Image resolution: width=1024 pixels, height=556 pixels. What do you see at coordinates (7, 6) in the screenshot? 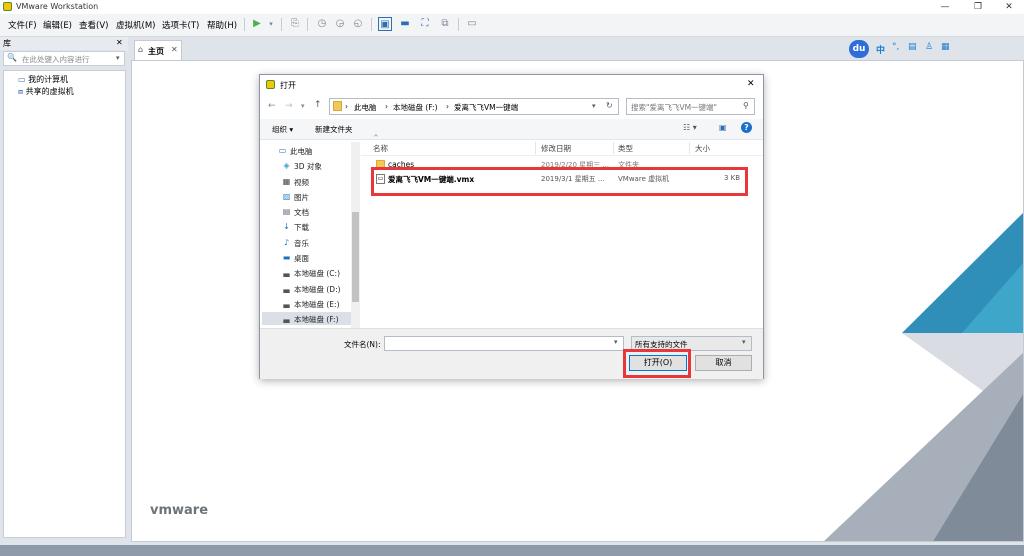
I see `vmware-app-icon` at bounding box center [7, 6].